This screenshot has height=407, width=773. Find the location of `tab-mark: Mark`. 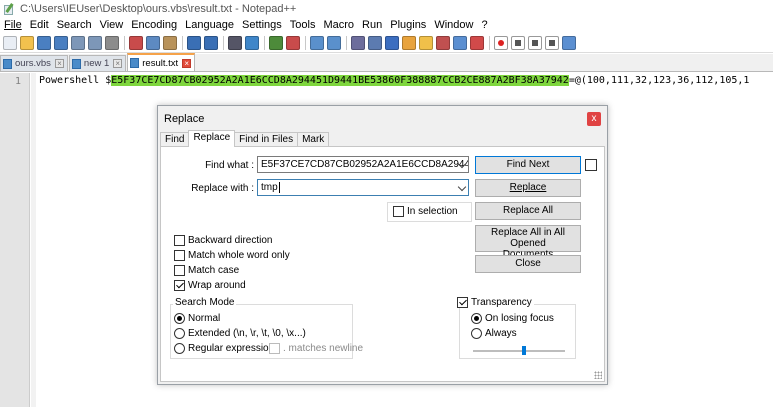

tab-mark: Mark is located at coordinates (313, 139).